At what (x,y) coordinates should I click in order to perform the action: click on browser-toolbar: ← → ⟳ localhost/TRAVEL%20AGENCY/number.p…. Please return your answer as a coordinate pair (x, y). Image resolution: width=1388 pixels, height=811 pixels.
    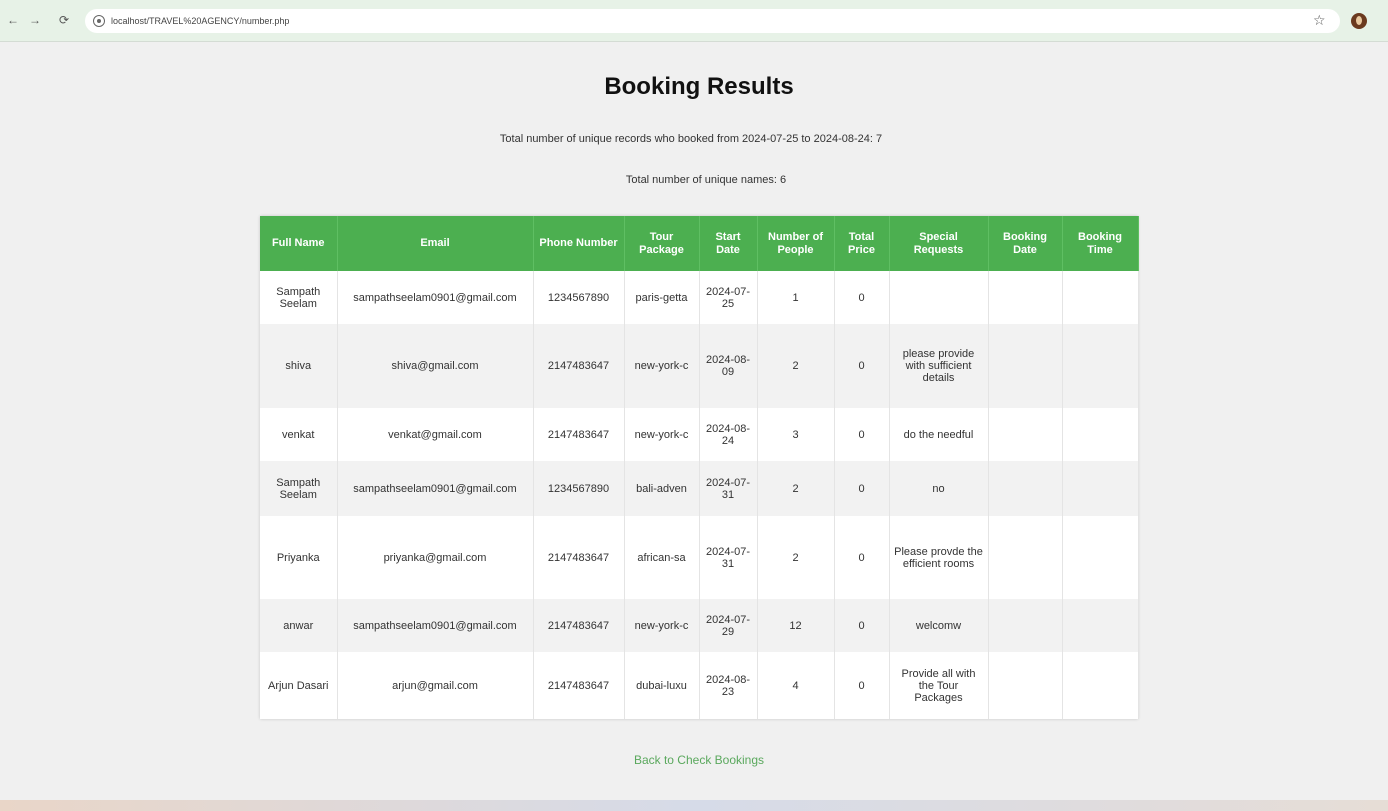
    Looking at the image, I should click on (694, 21).